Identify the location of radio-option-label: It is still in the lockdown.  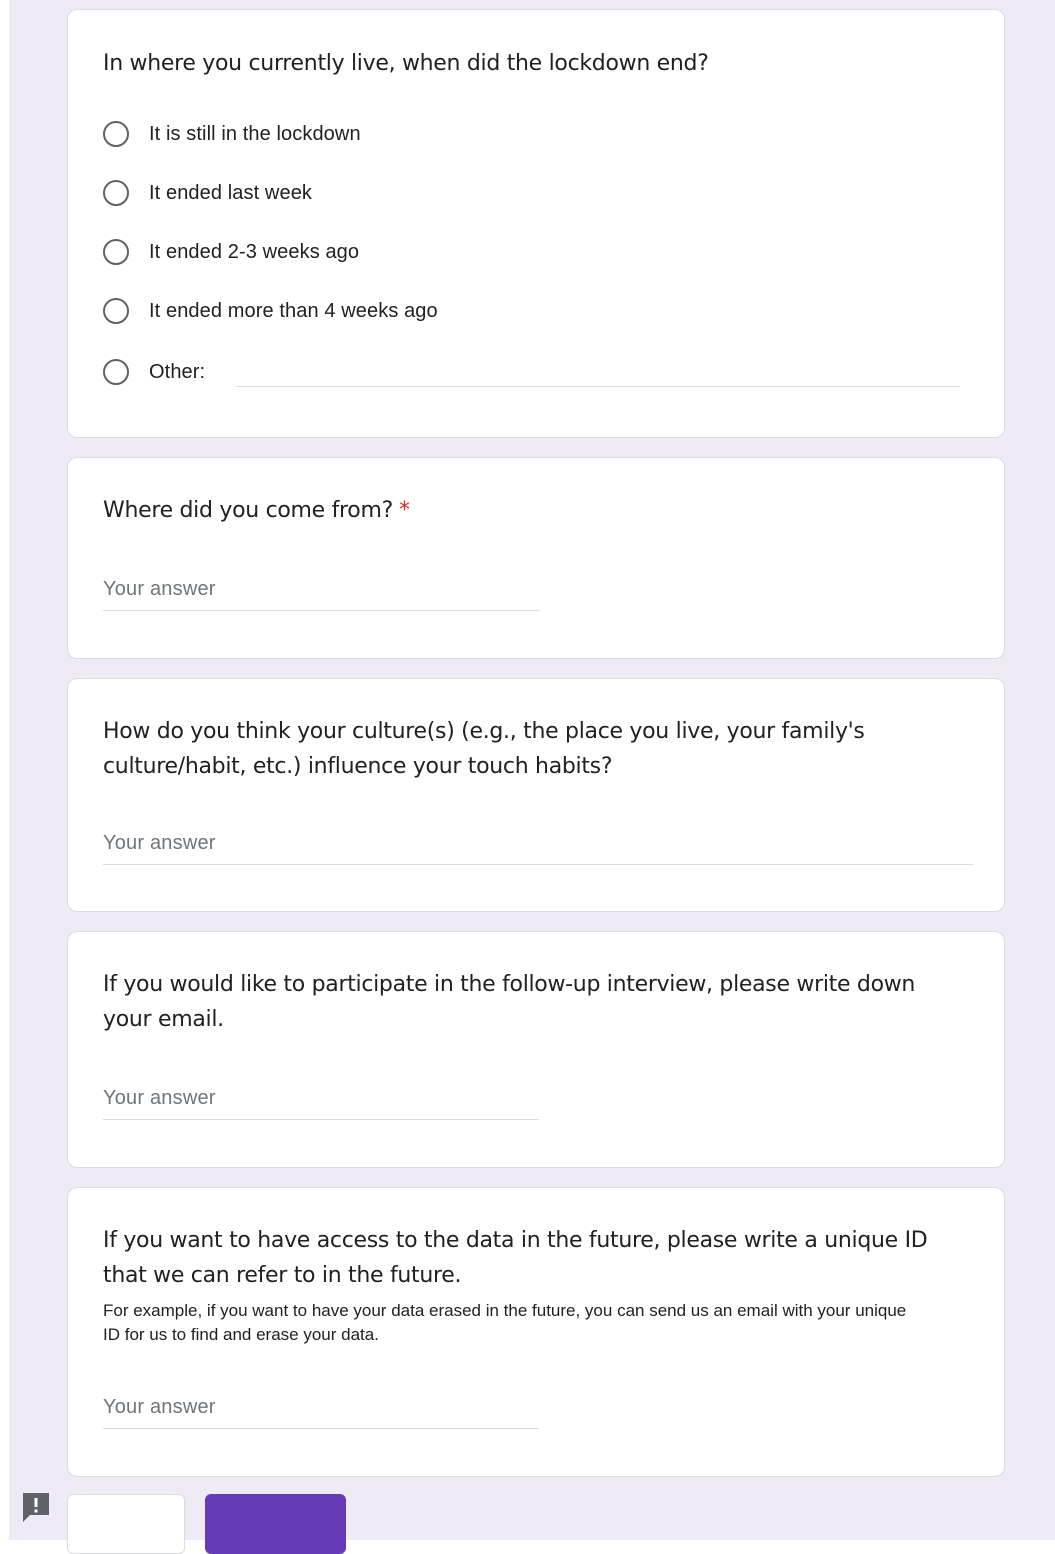
(255, 133).